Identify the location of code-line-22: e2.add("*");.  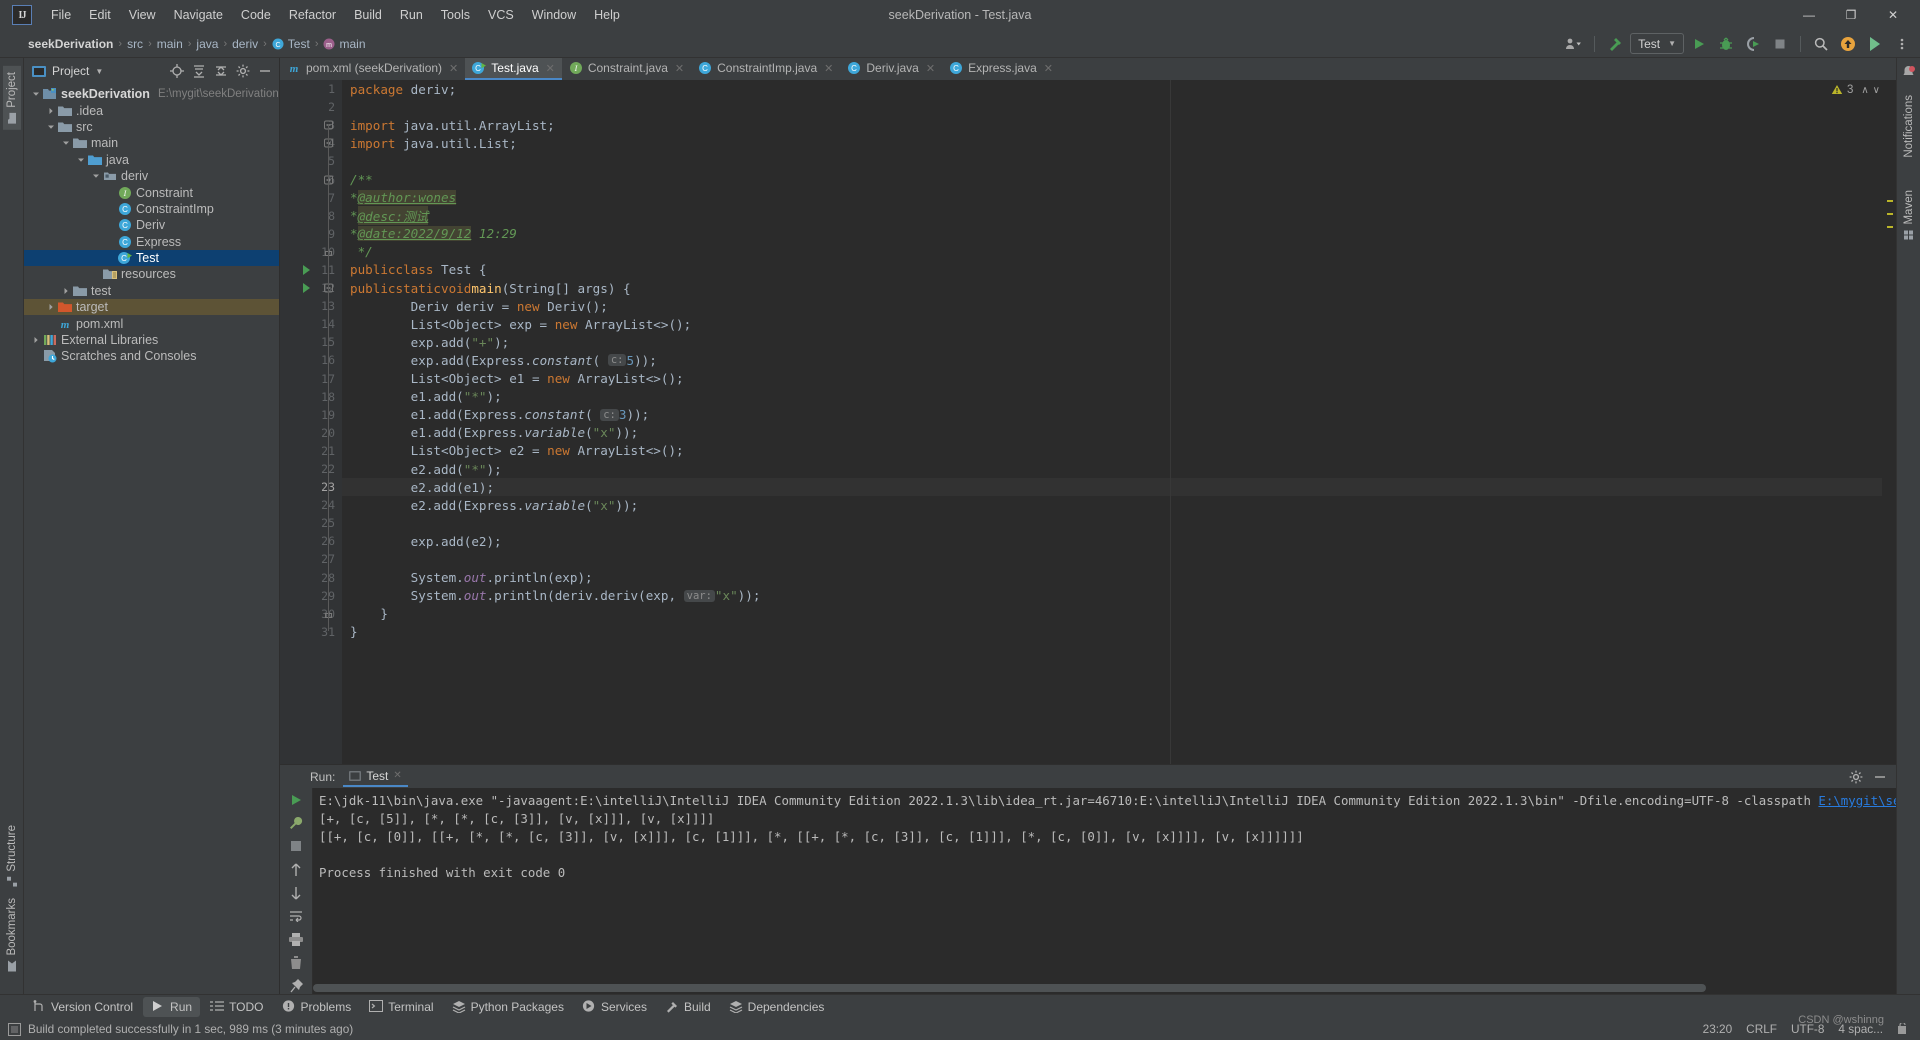
(1112, 469).